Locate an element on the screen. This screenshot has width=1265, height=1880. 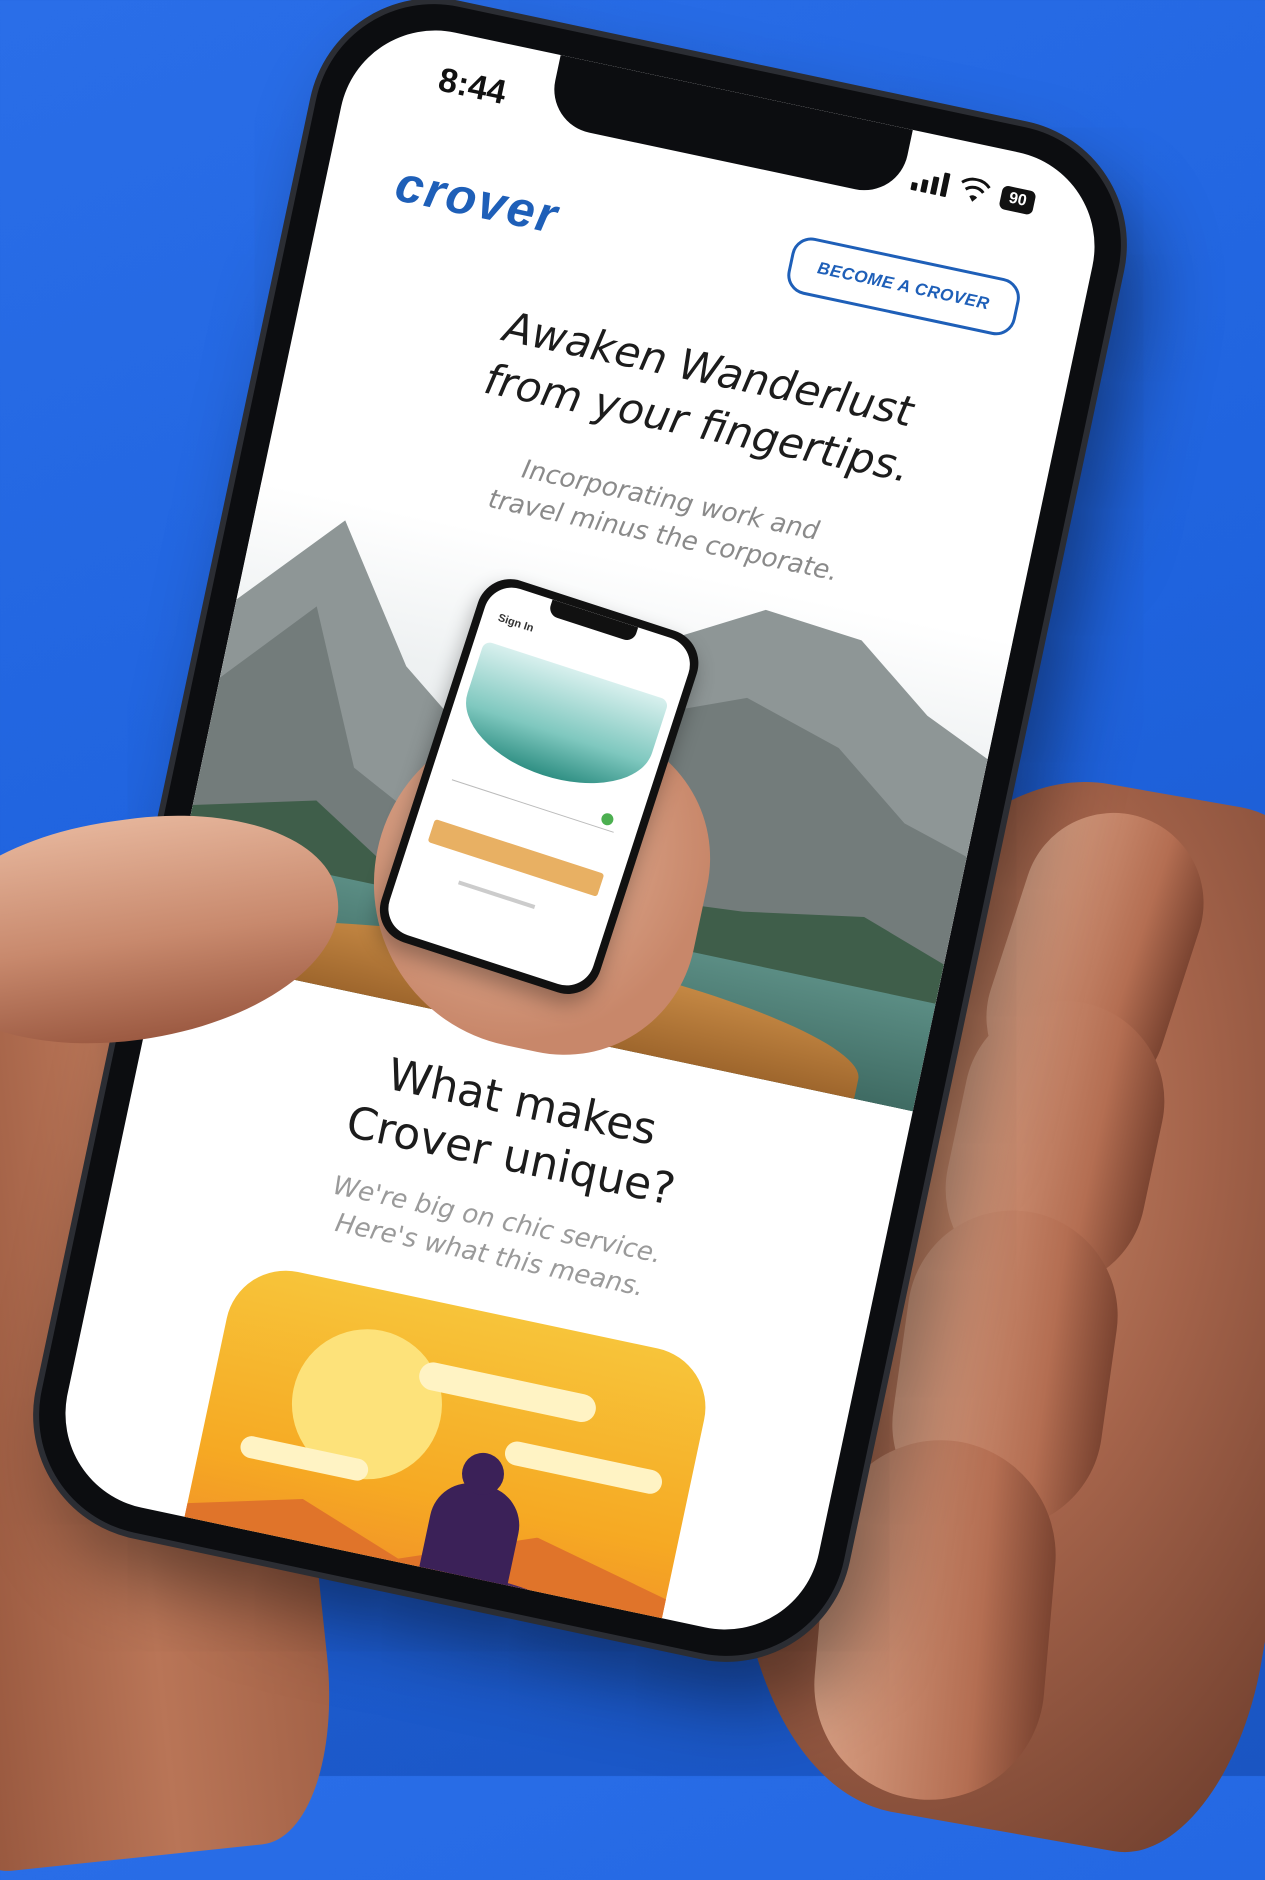
signal-icon is located at coordinates (930, 182).